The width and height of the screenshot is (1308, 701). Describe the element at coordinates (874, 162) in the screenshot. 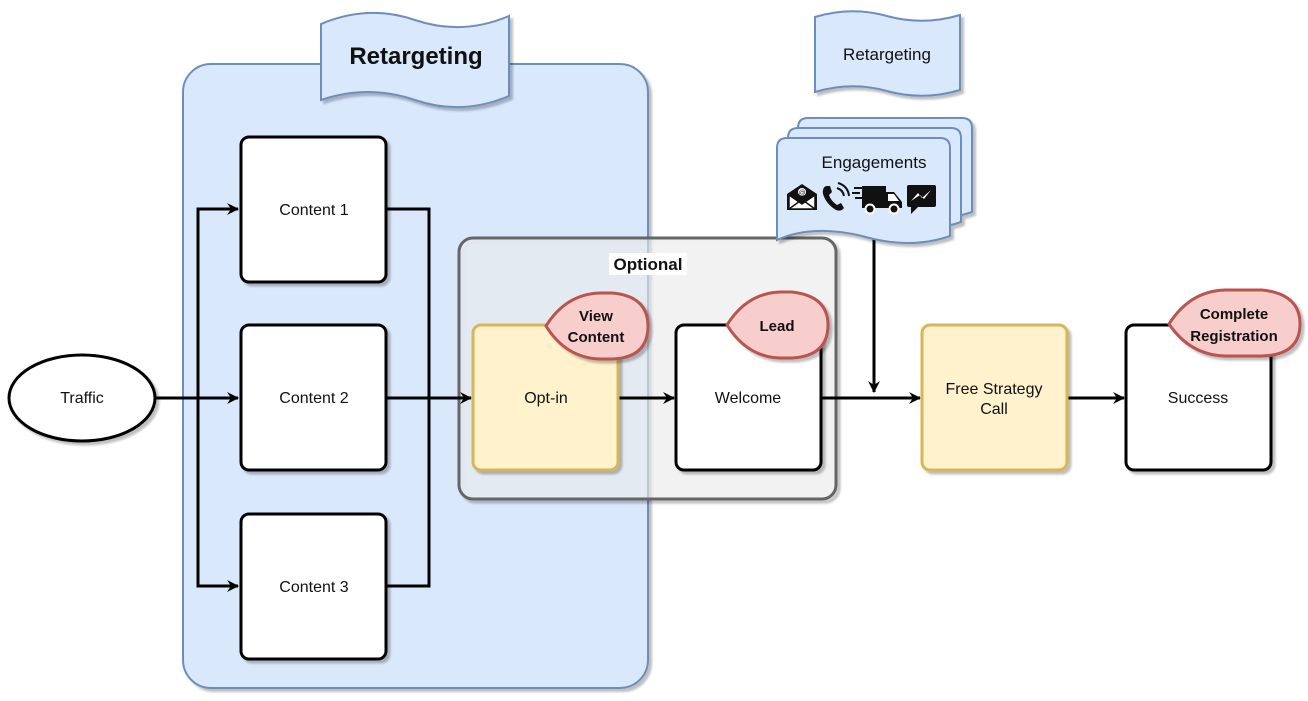

I see `engagements-title: Engagements` at that location.